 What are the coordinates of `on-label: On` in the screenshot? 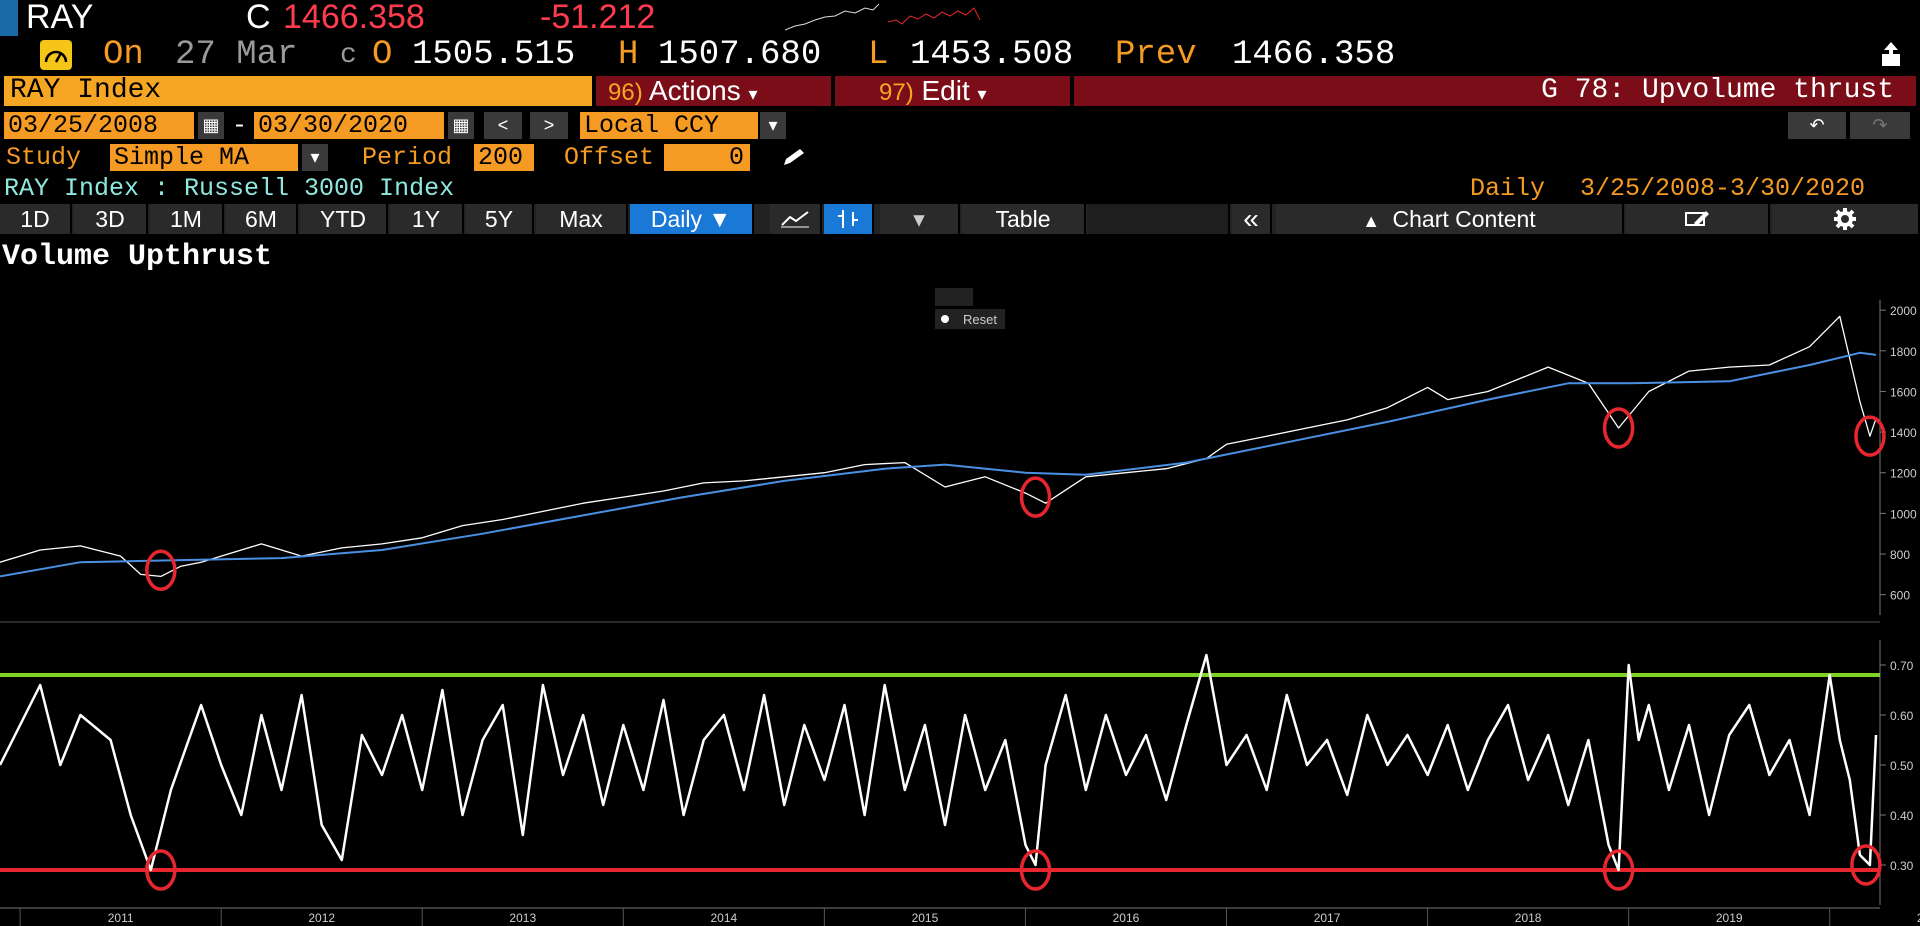 It's located at (123, 55).